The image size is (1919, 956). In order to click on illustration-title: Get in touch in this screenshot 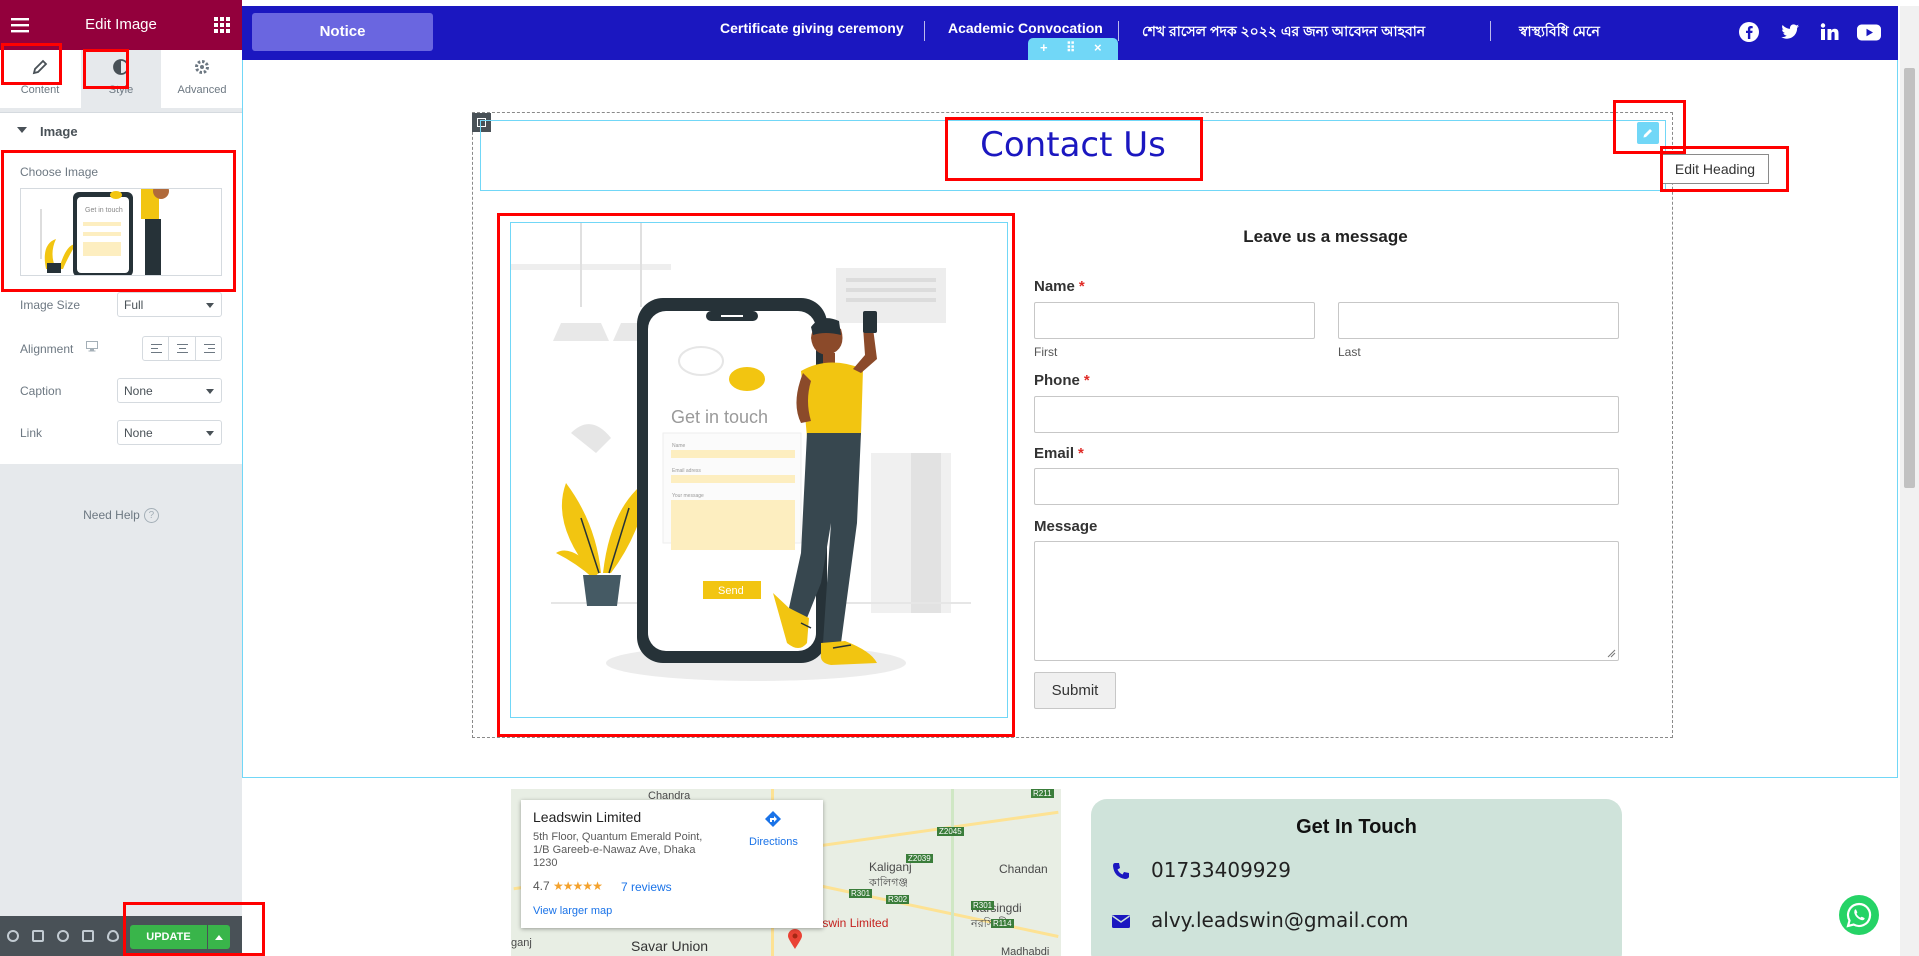, I will do `click(719, 417)`.